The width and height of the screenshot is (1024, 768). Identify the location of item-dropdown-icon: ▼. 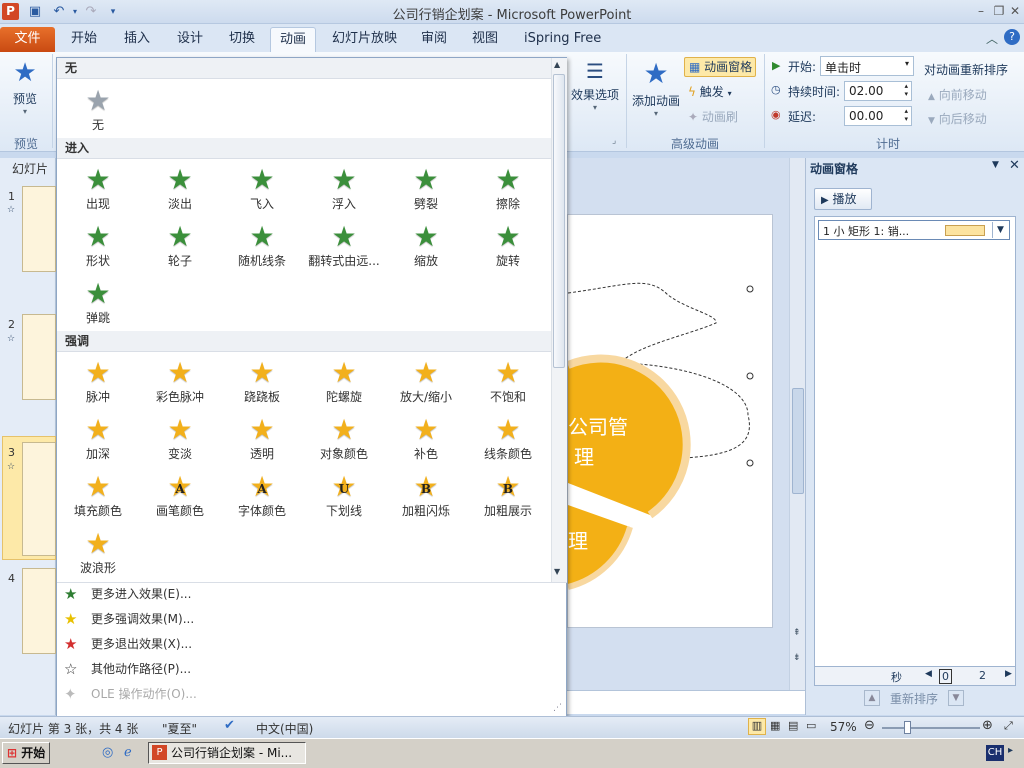
(1000, 230).